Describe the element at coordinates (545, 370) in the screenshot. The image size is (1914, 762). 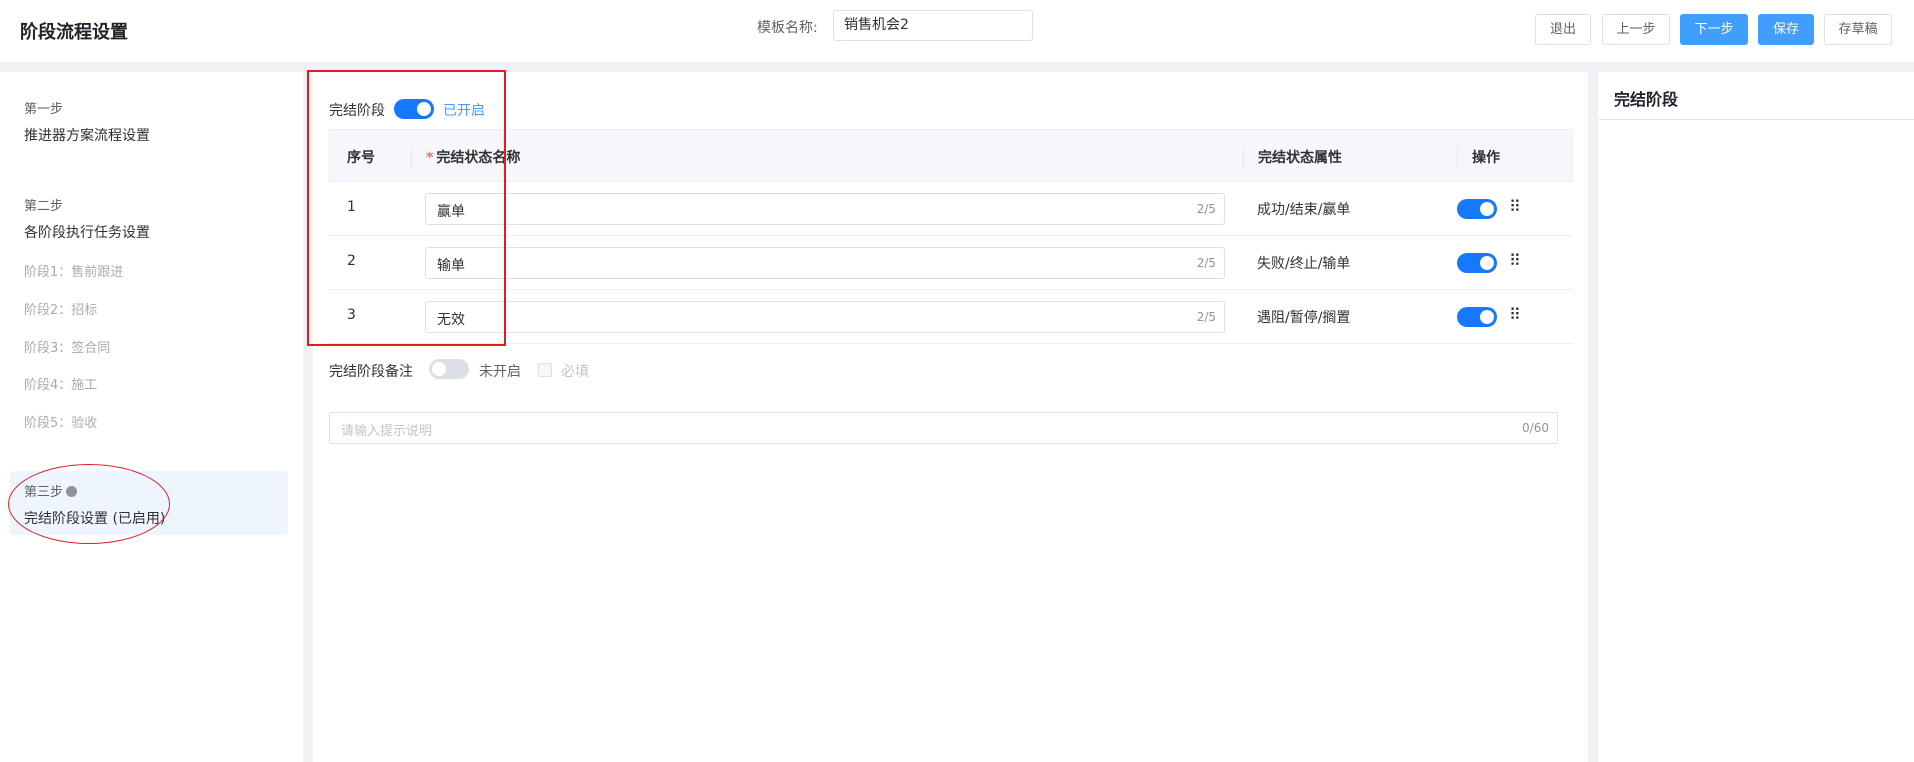
I see `required-checkbox` at that location.